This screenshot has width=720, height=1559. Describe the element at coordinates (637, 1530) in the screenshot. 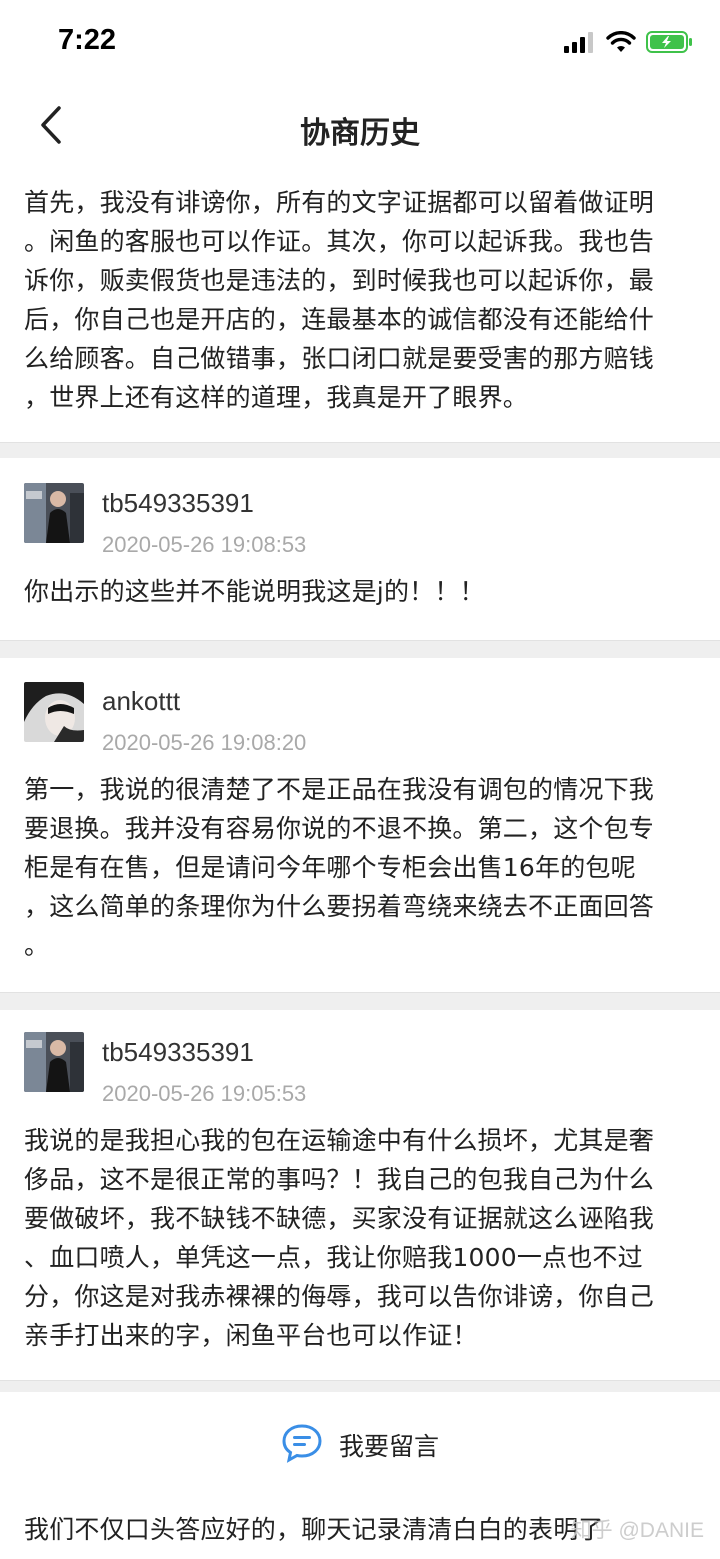

I see `watermark: 知乎 @DANIE` at that location.